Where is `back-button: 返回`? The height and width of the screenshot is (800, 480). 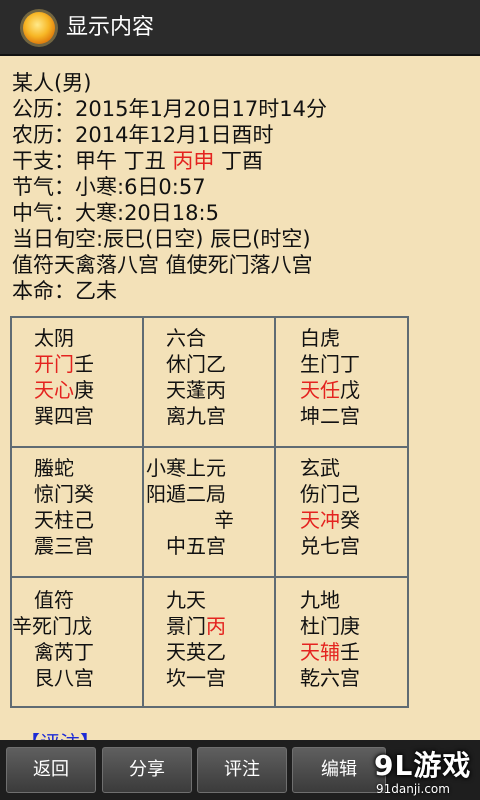
back-button: 返回 is located at coordinates (51, 770).